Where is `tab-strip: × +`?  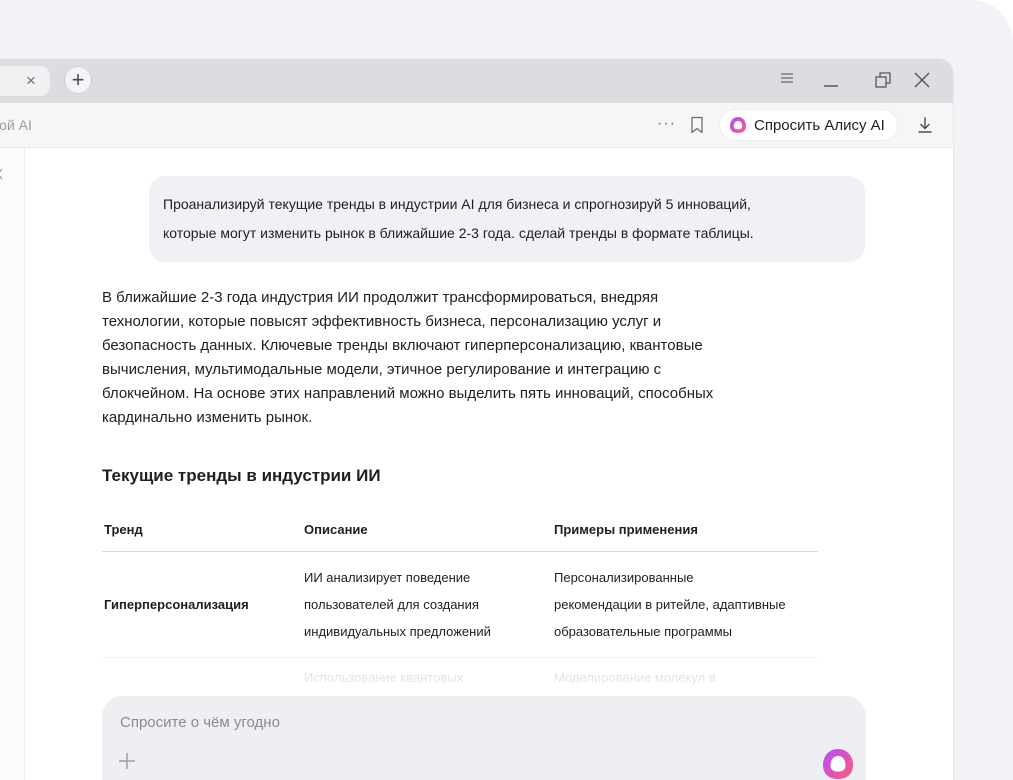 tab-strip: × + is located at coordinates (476, 81).